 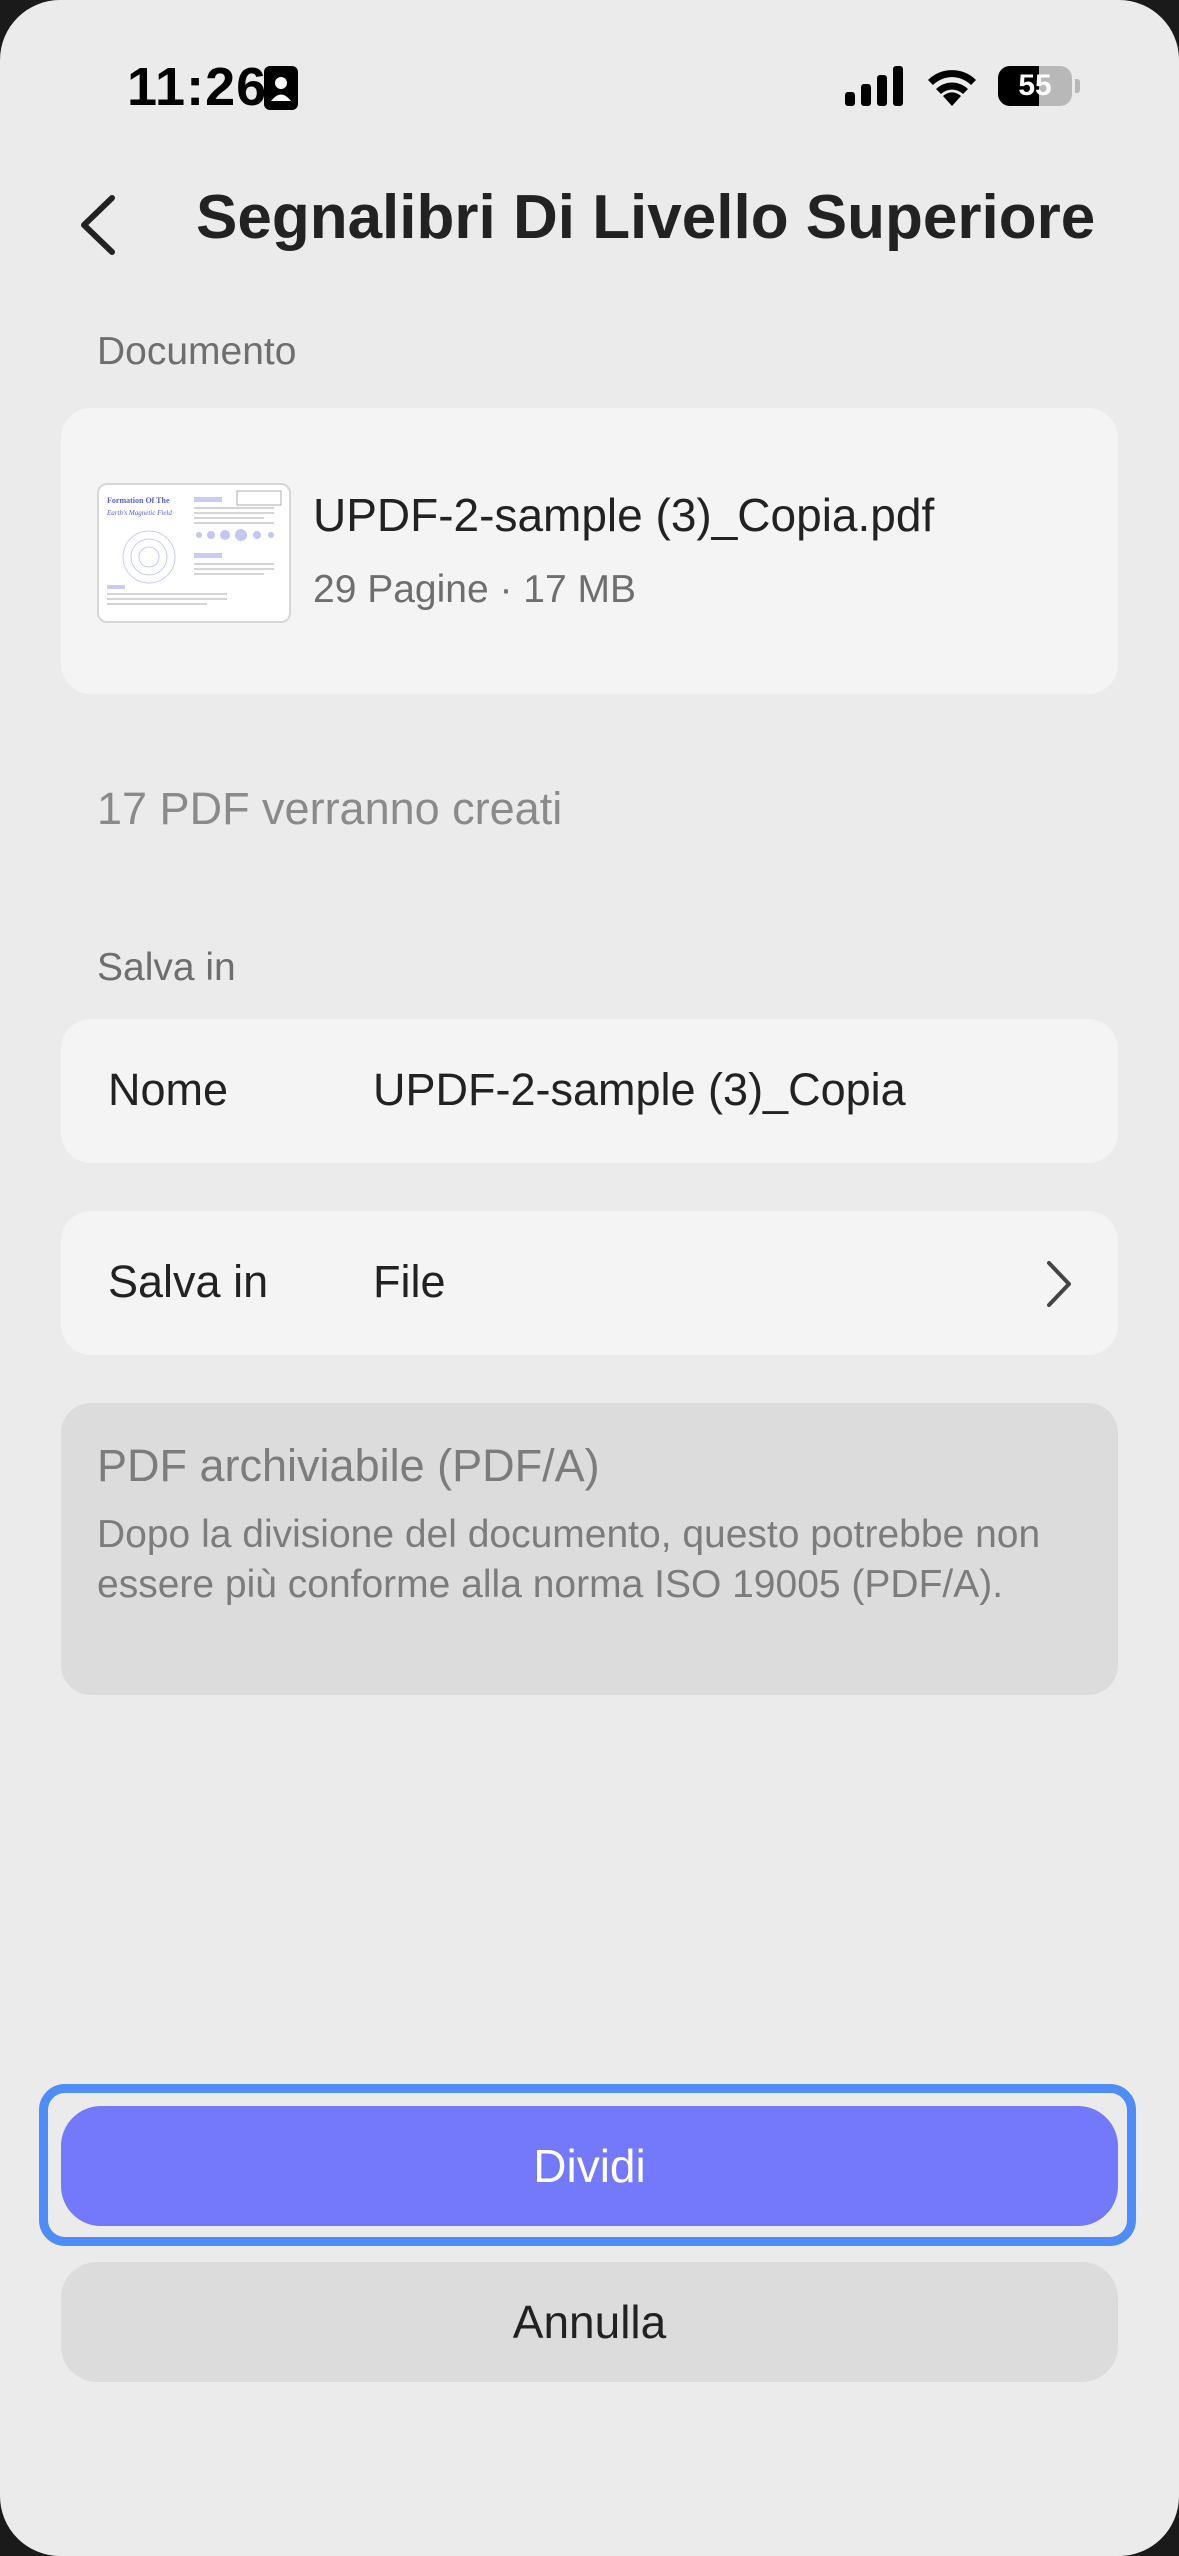 I want to click on save-location-label: Salva in, so click(x=188, y=1281).